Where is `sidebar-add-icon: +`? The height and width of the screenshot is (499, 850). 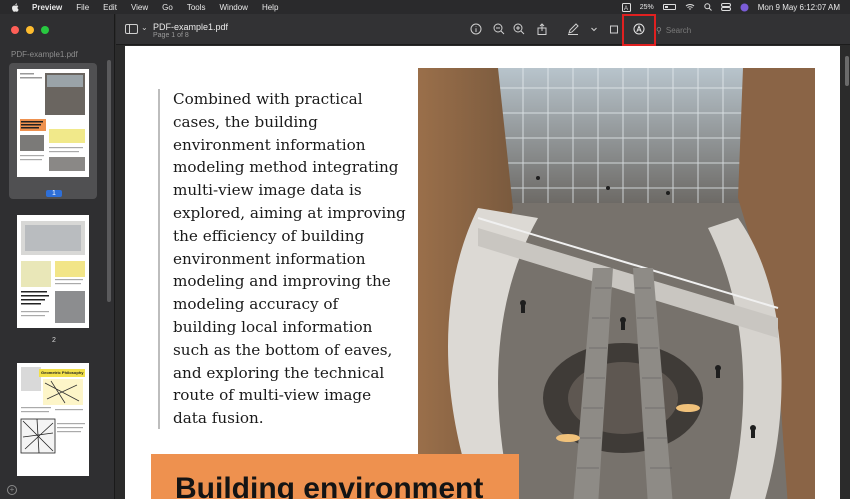 sidebar-add-icon: + is located at coordinates (12, 490).